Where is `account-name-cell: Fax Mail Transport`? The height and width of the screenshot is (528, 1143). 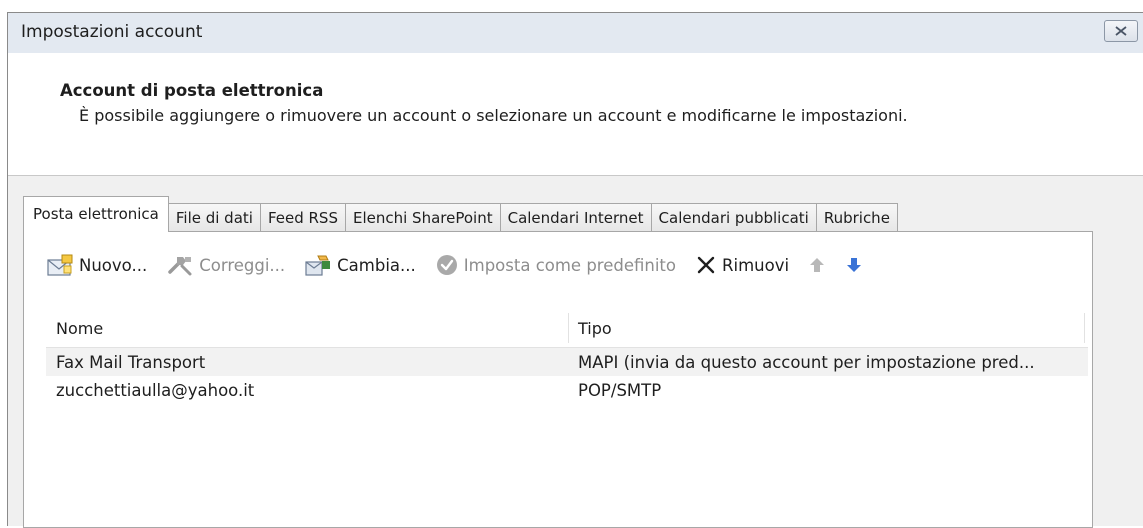
account-name-cell: Fax Mail Transport is located at coordinates (131, 362).